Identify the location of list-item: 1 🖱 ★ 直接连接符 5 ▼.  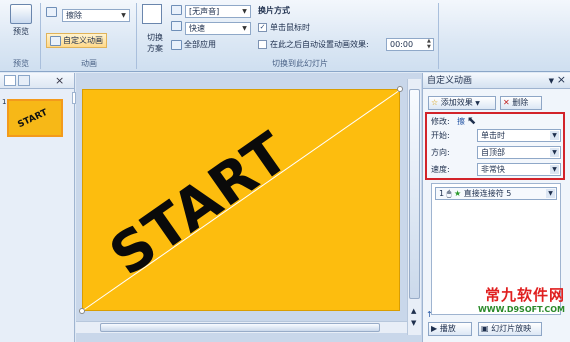
(496, 193).